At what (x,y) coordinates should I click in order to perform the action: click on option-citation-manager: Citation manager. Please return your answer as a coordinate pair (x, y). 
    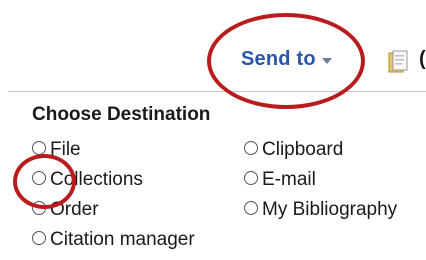
    Looking at the image, I should click on (113, 240).